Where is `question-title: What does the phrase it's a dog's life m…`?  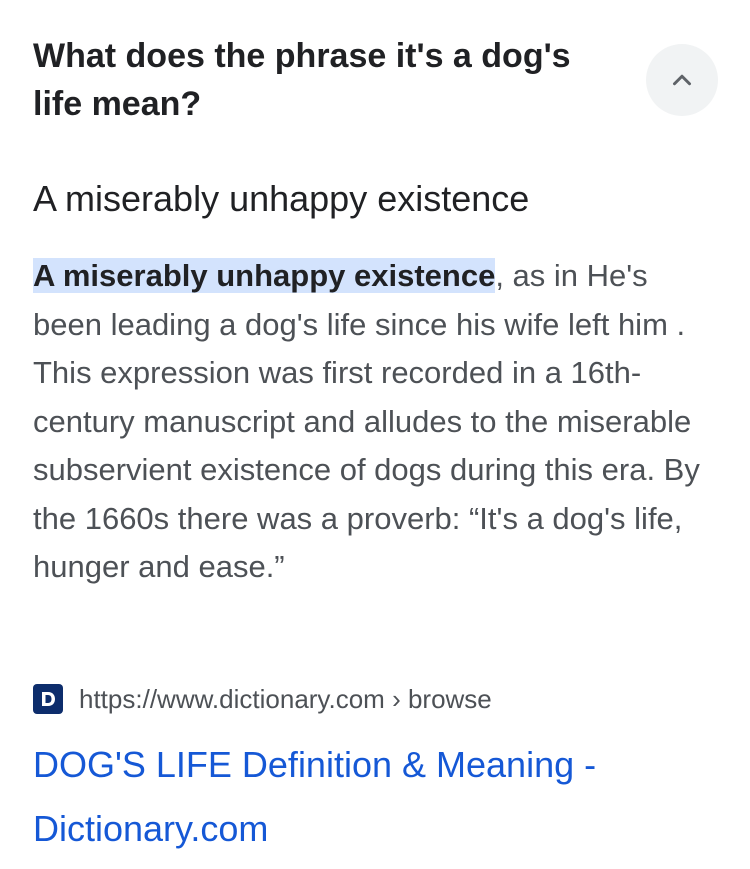 question-title: What does the phrase it's a dog's life m… is located at coordinates (302, 80).